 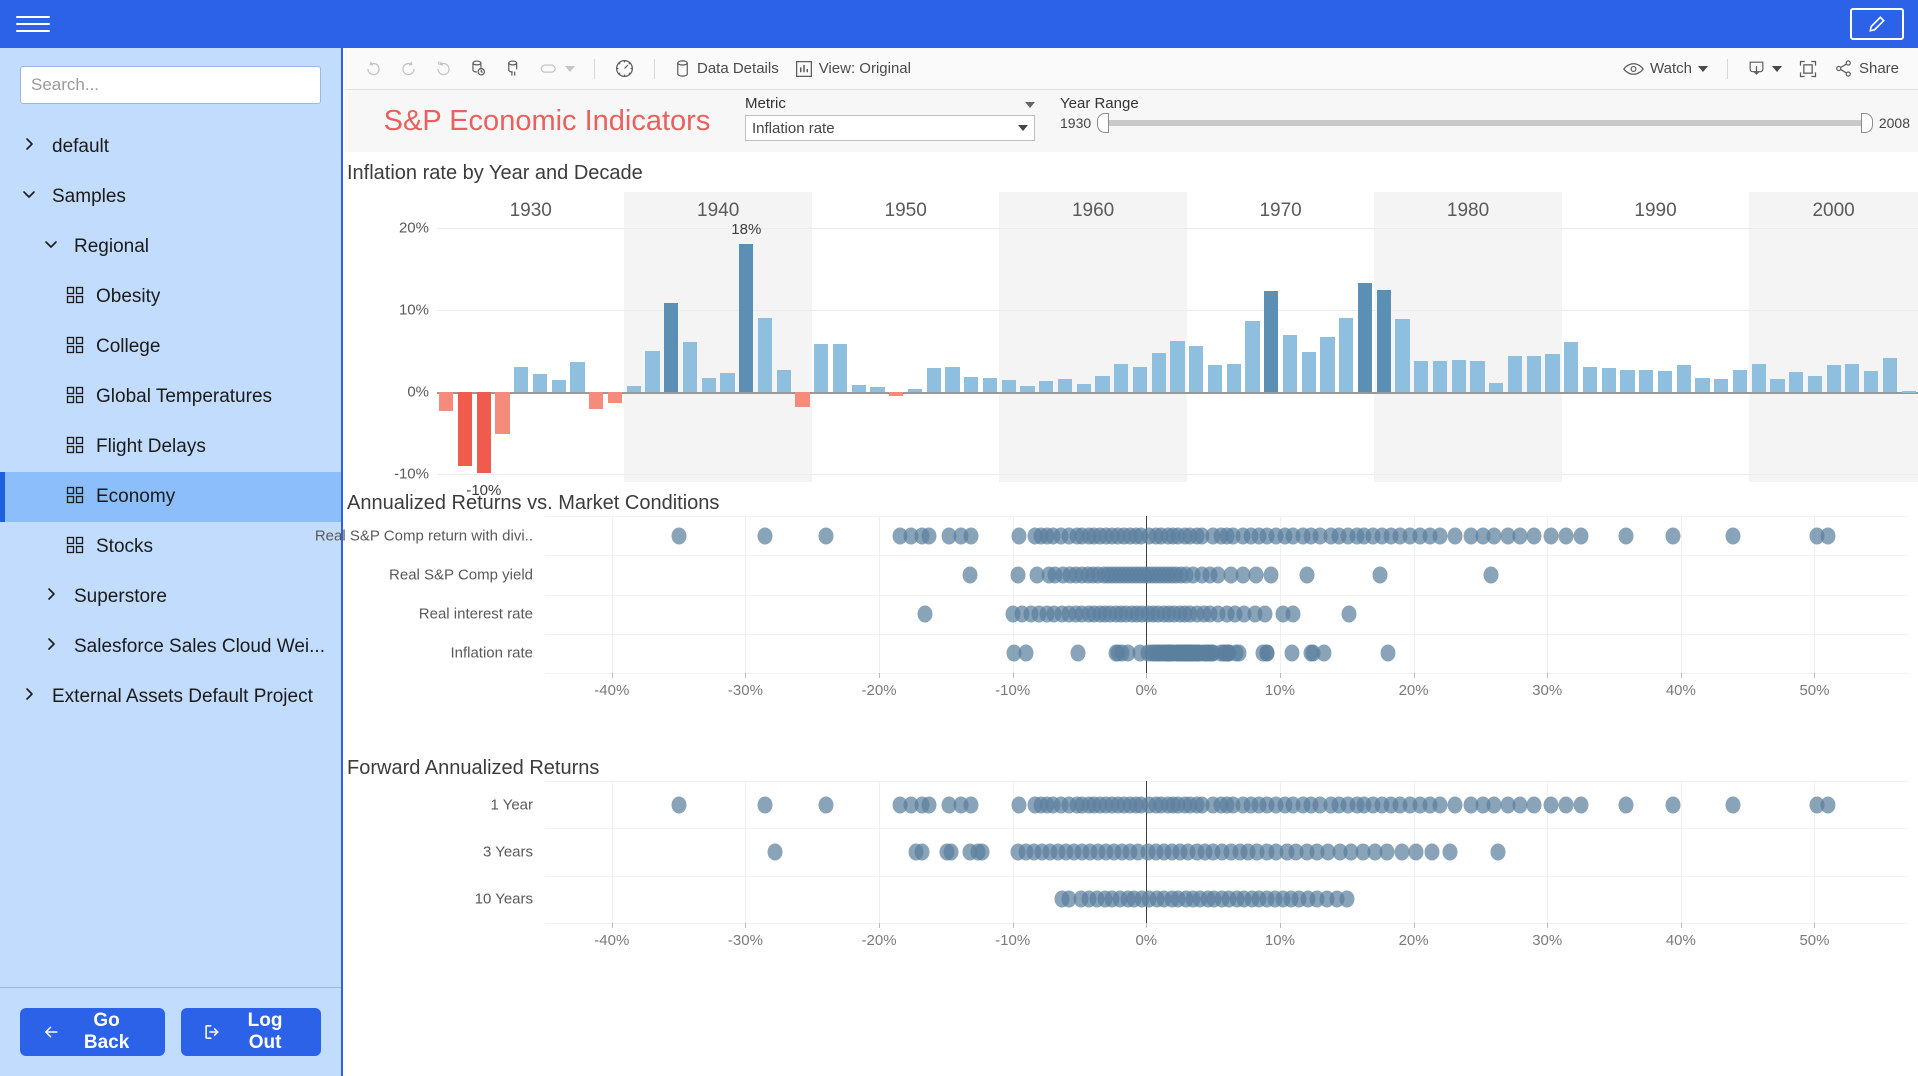 I want to click on download-button, so click(x=1764, y=69).